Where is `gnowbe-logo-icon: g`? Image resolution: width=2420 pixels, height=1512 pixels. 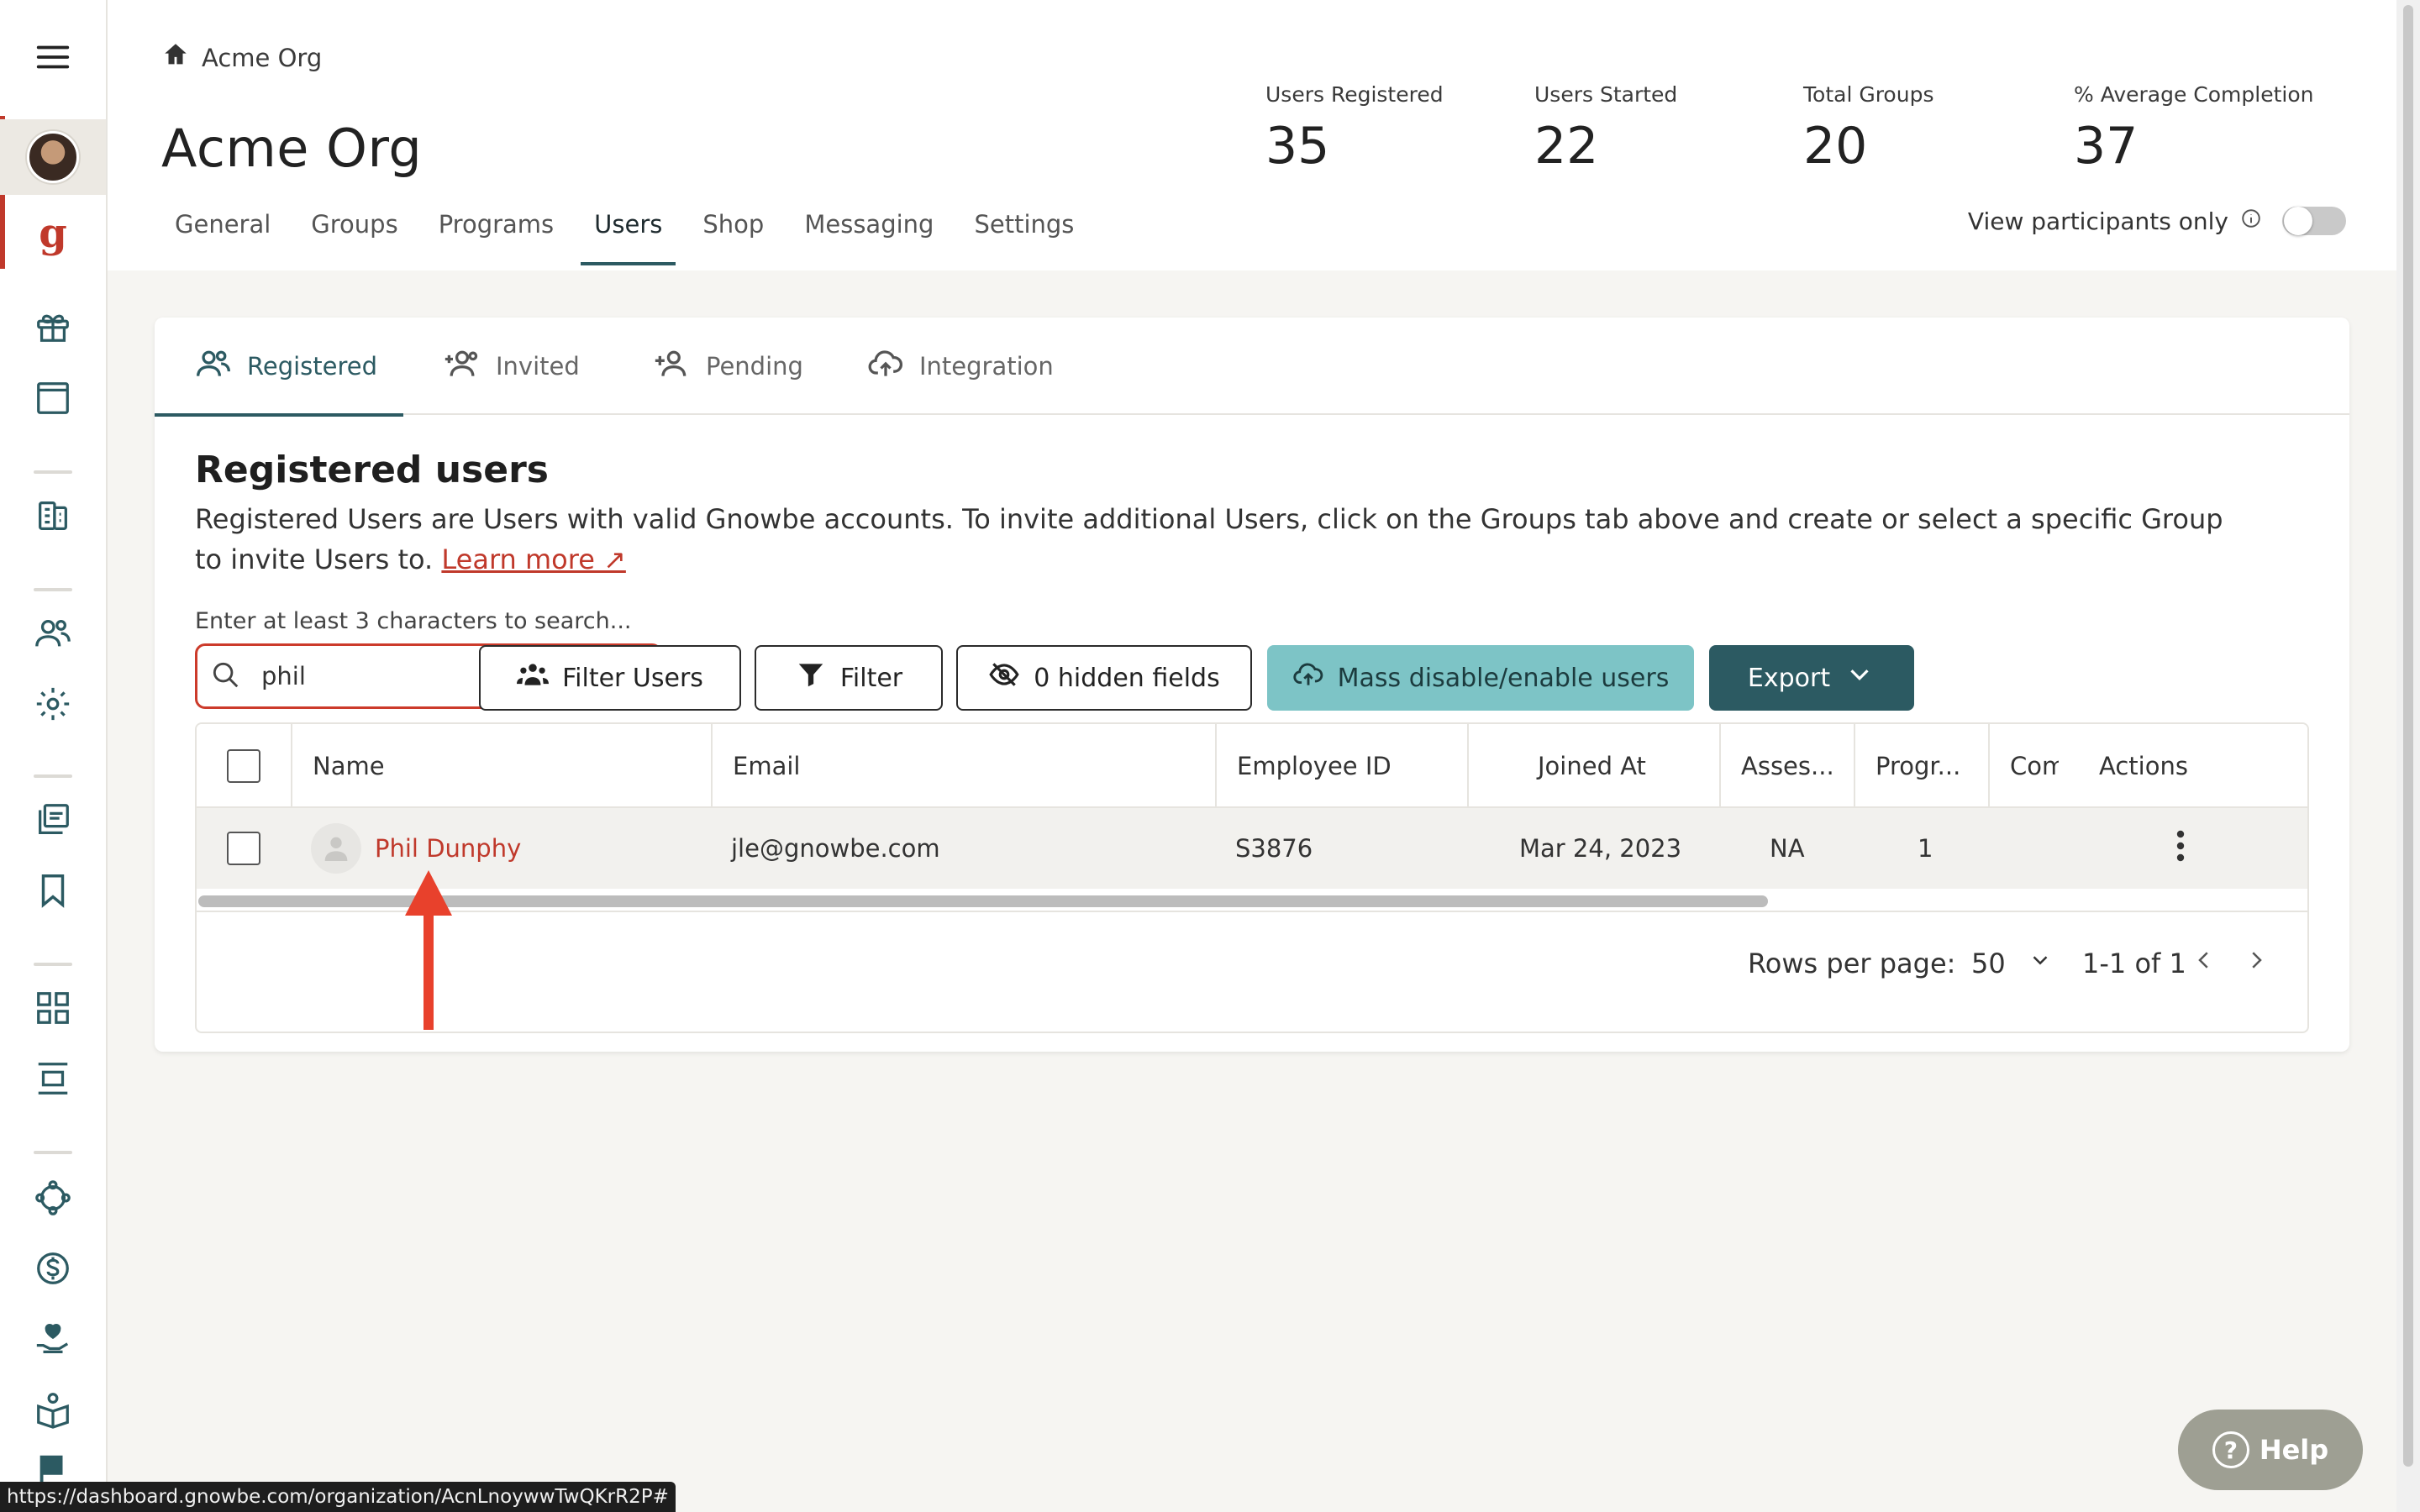
gnowbe-logo-icon: g is located at coordinates (53, 233).